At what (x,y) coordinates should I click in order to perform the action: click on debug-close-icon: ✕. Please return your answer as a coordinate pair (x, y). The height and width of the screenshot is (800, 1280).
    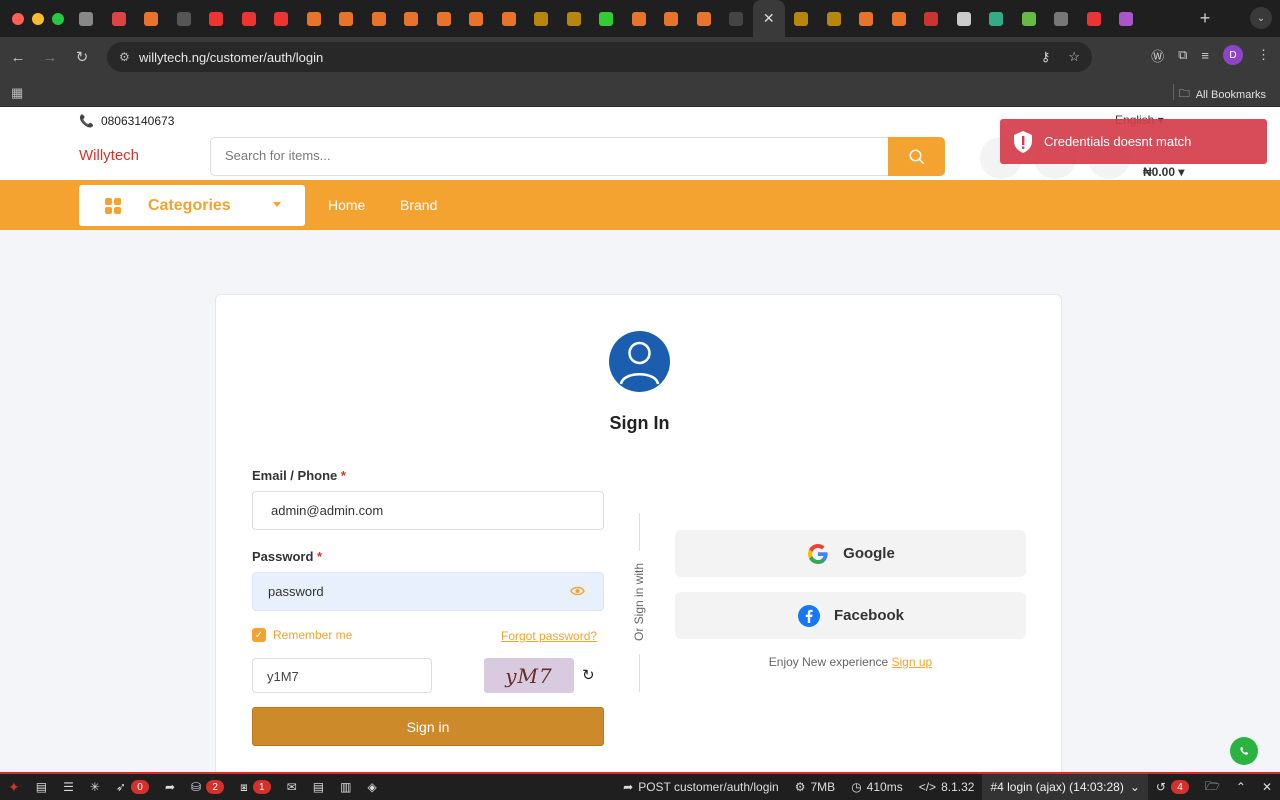
    Looking at the image, I should click on (1267, 787).